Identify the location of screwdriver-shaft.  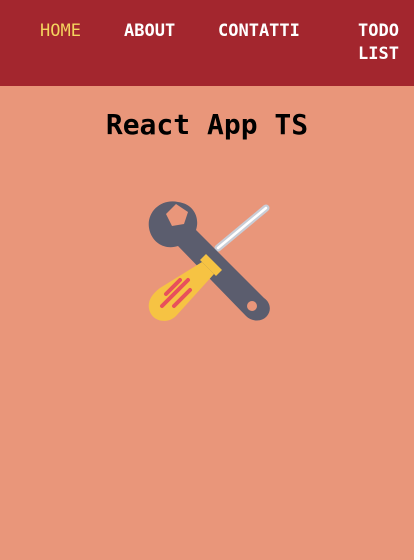
(242, 228).